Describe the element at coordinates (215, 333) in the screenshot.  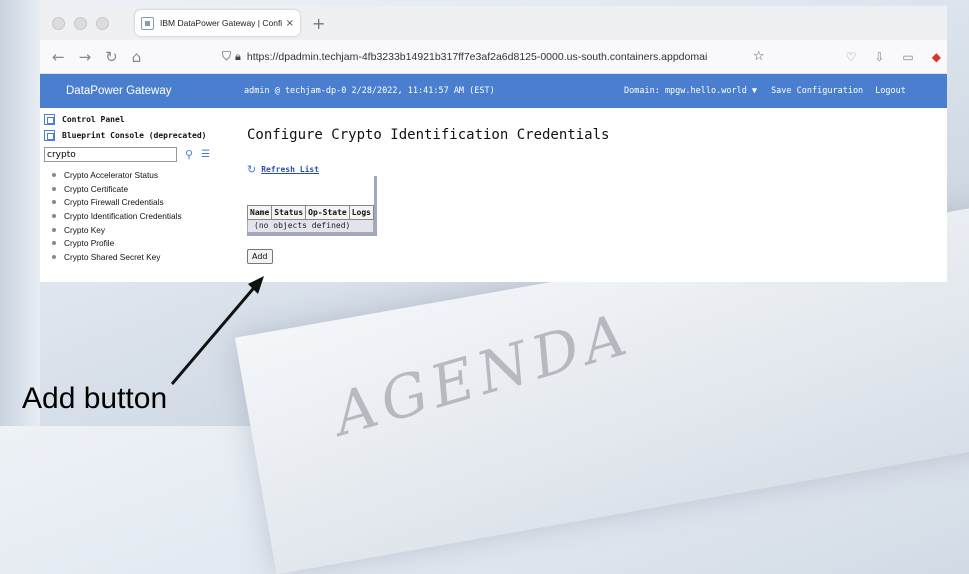
I see `arrow-shaft` at that location.